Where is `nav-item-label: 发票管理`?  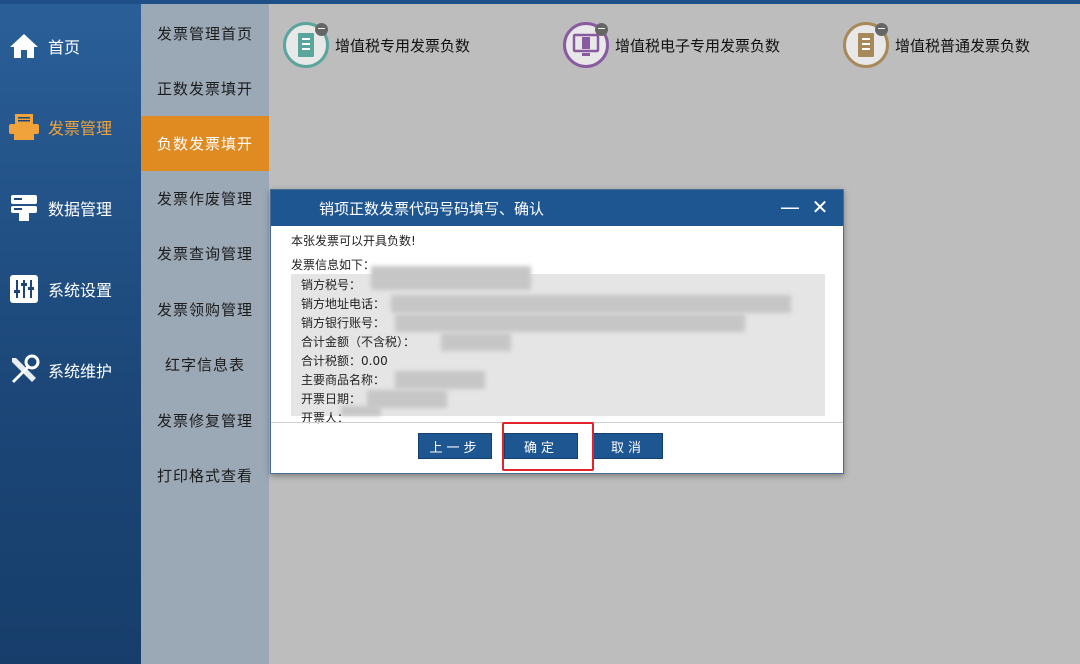 nav-item-label: 发票管理 is located at coordinates (80, 128).